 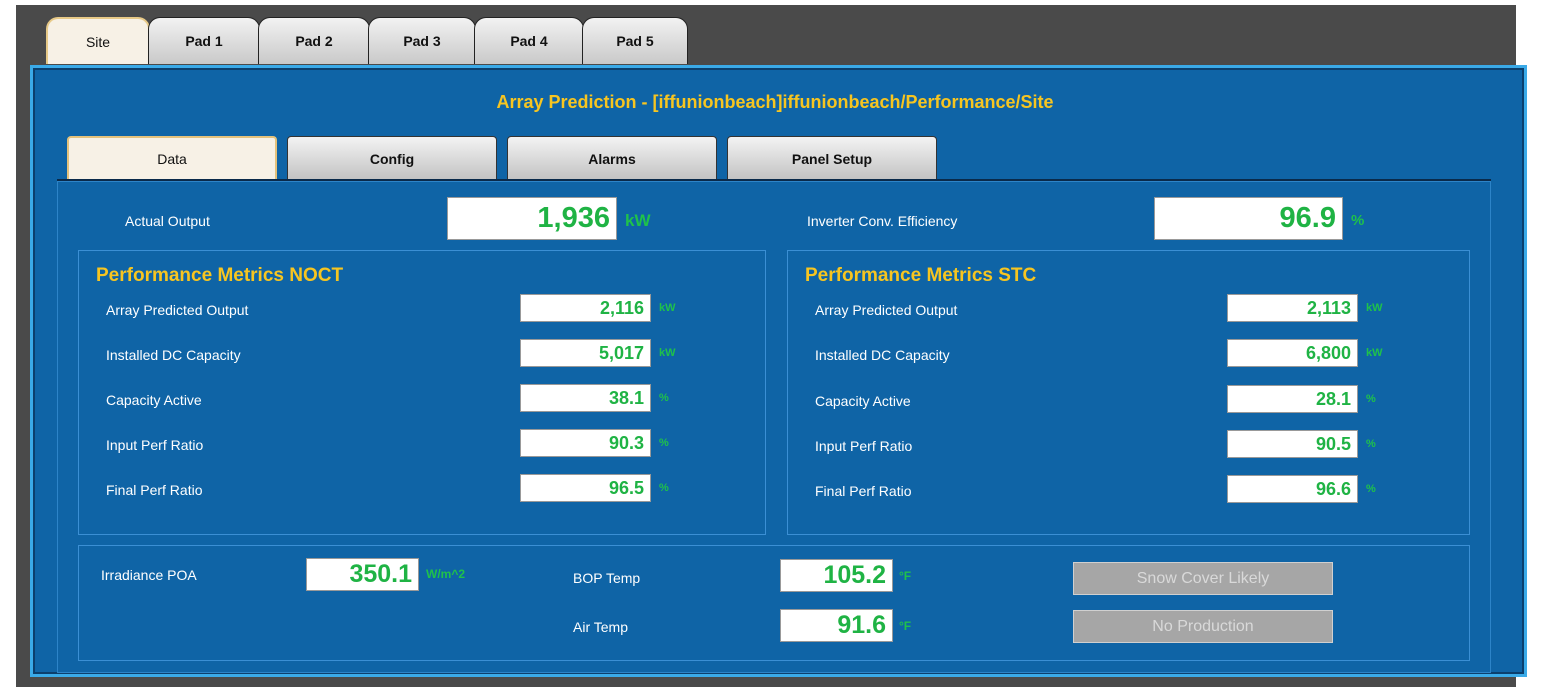 I want to click on tab-data: Data, so click(x=172, y=158).